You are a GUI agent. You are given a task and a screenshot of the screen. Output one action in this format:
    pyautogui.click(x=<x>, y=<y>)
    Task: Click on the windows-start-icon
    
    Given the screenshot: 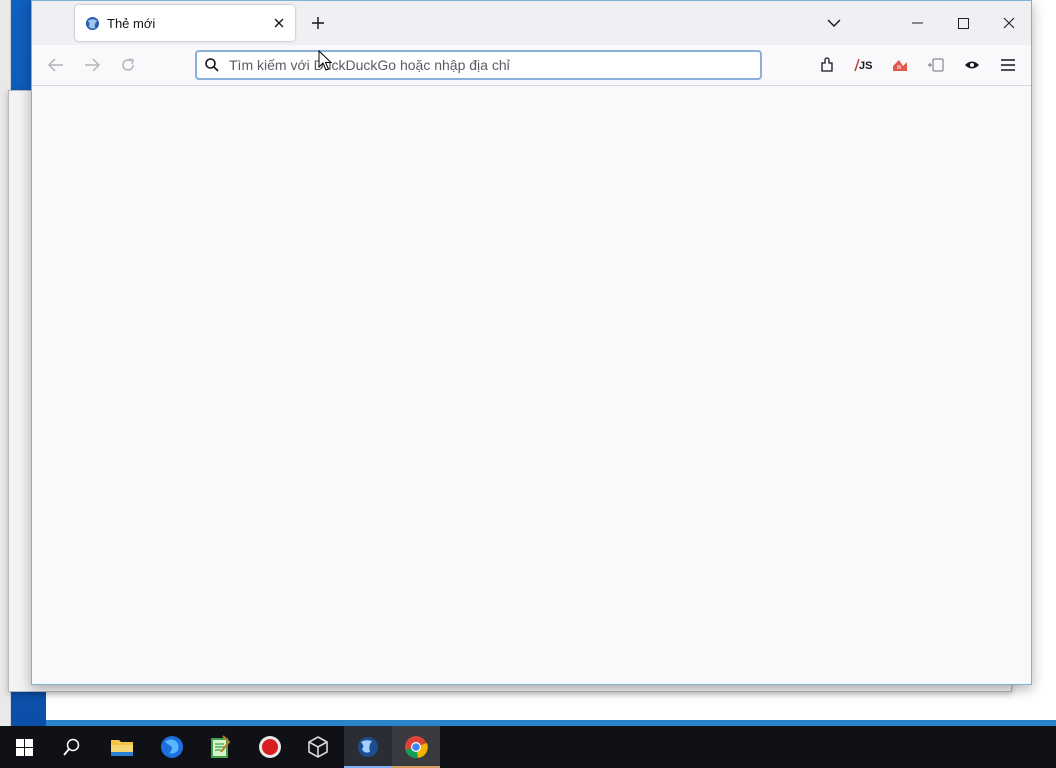 What is the action you would take?
    pyautogui.click(x=24, y=747)
    